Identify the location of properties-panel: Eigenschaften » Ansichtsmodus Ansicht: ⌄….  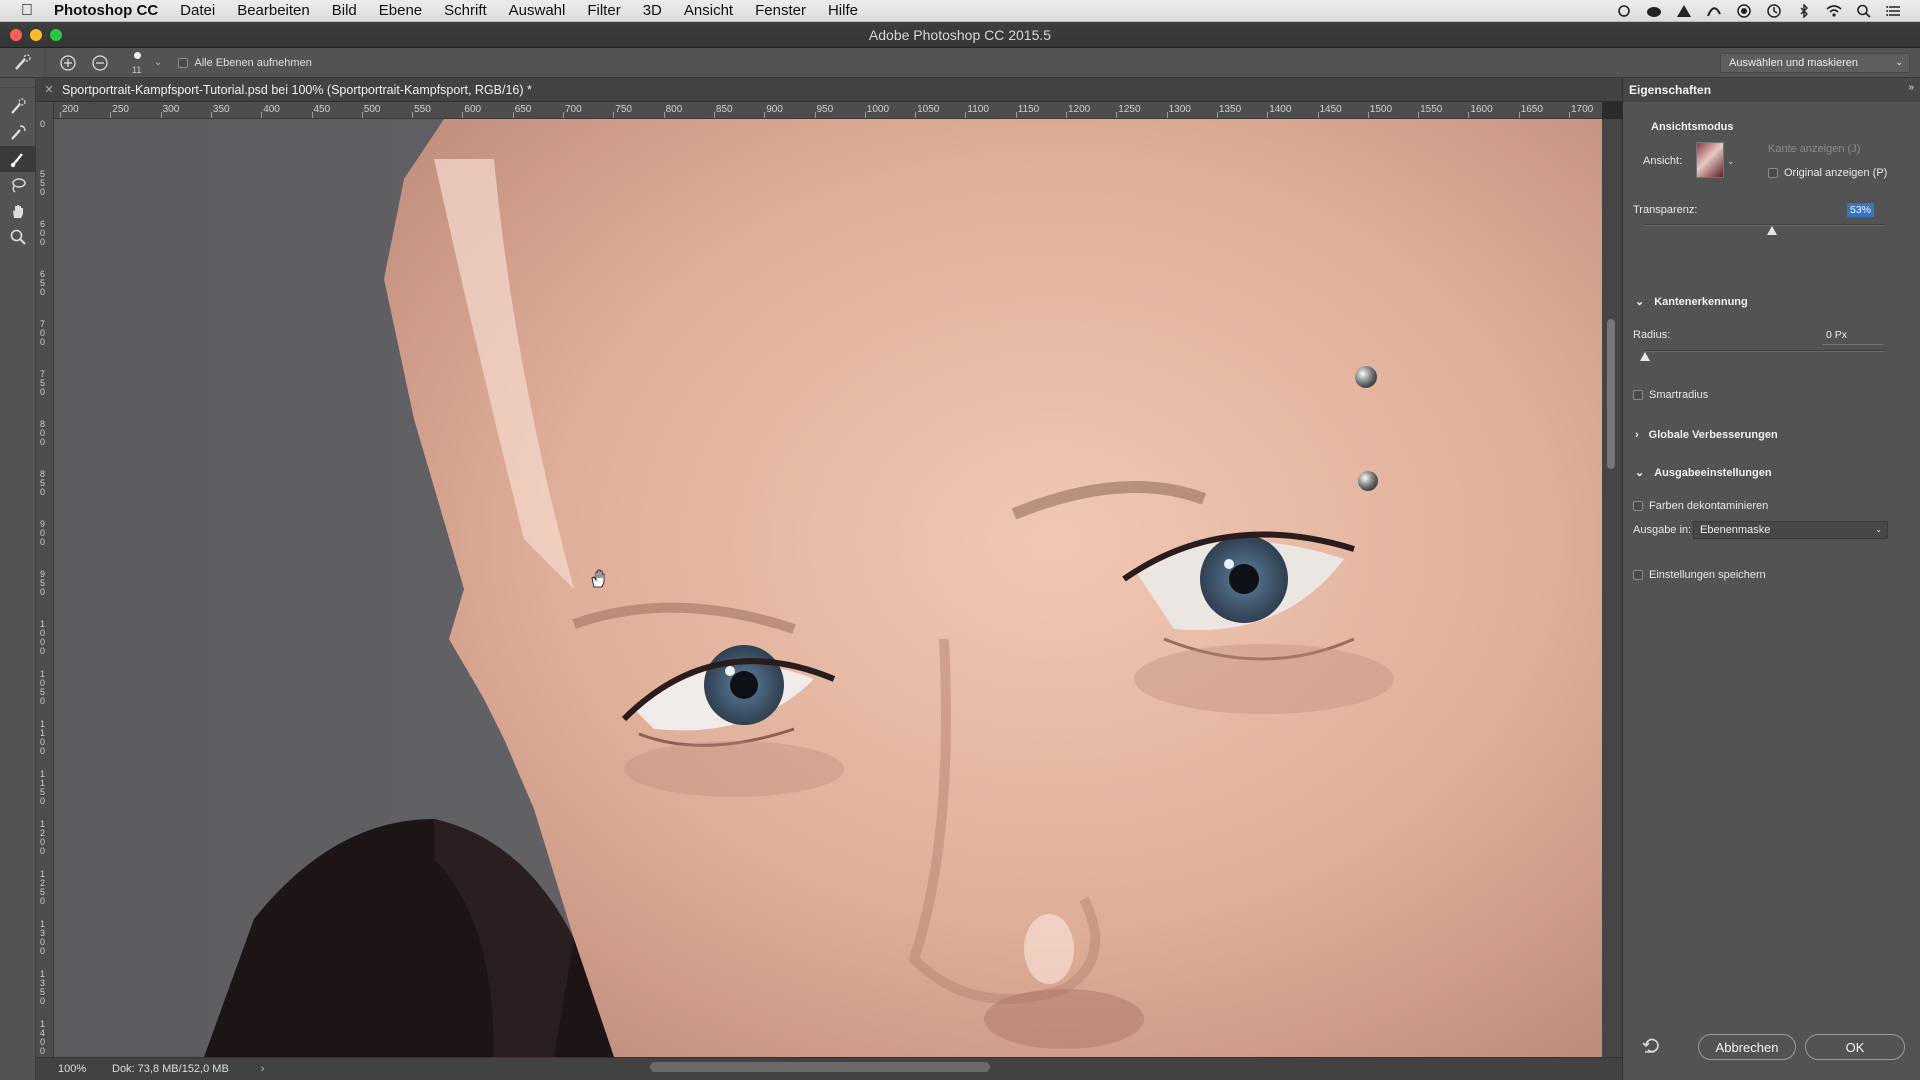
(1771, 579).